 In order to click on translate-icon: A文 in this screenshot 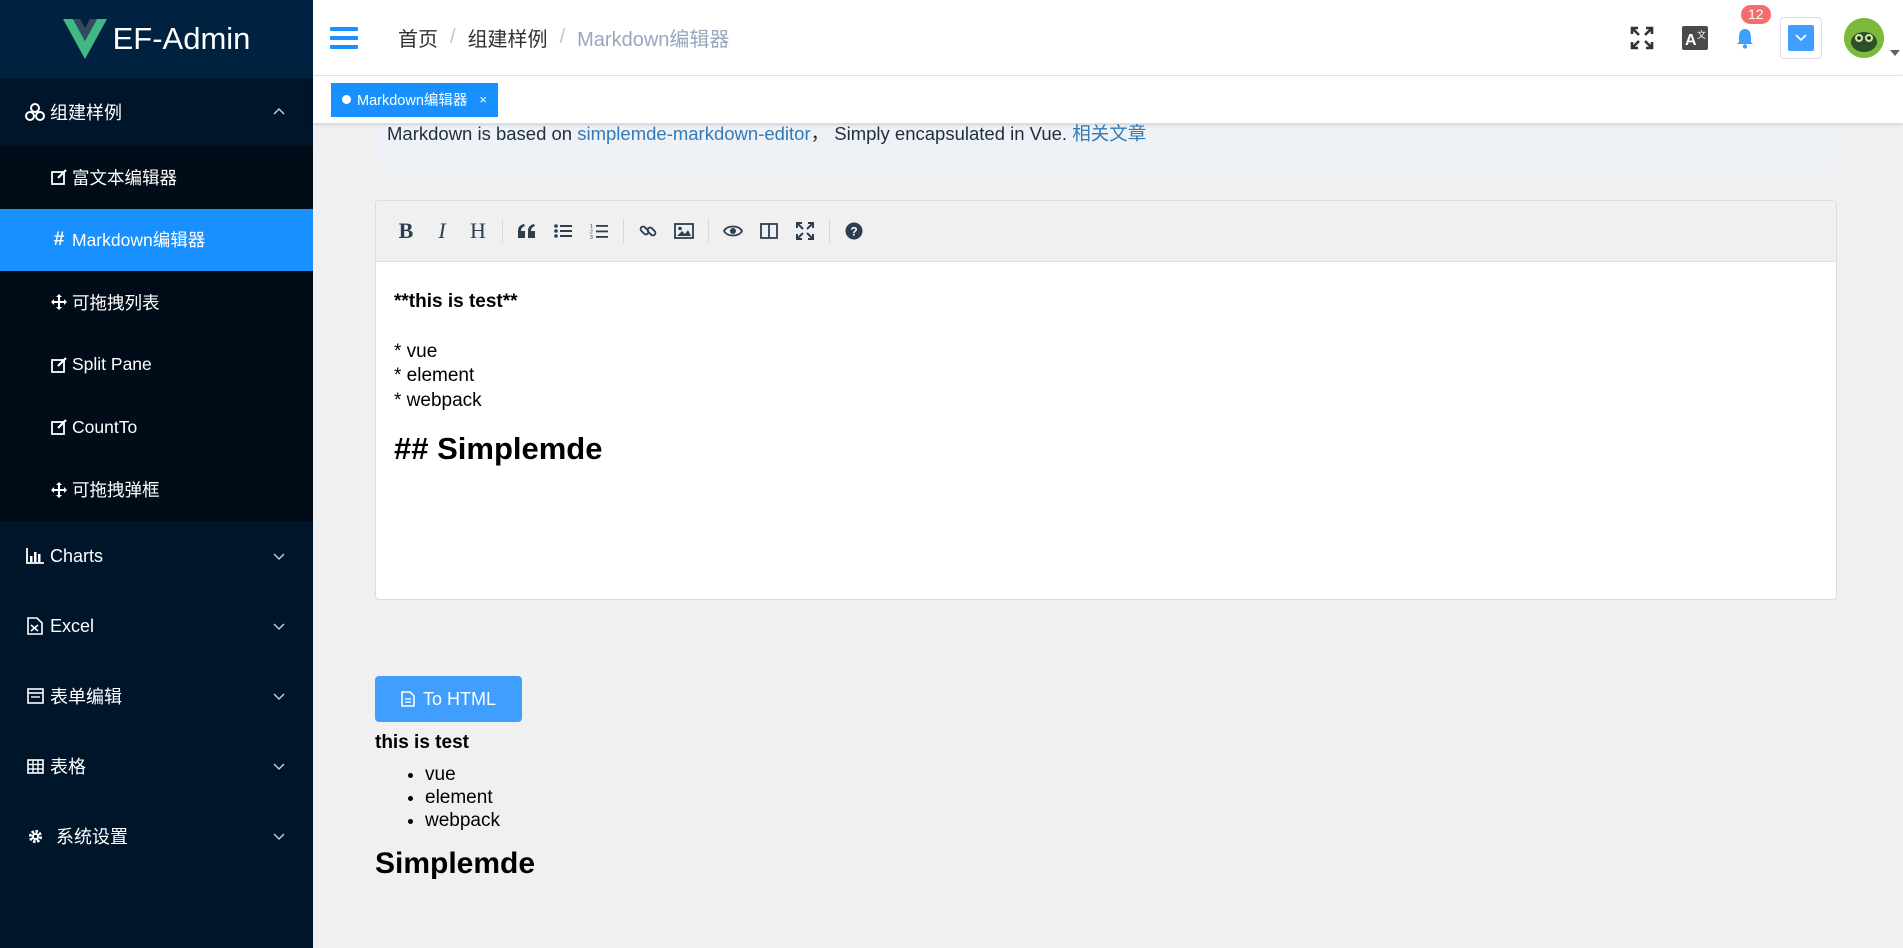, I will do `click(1695, 38)`.